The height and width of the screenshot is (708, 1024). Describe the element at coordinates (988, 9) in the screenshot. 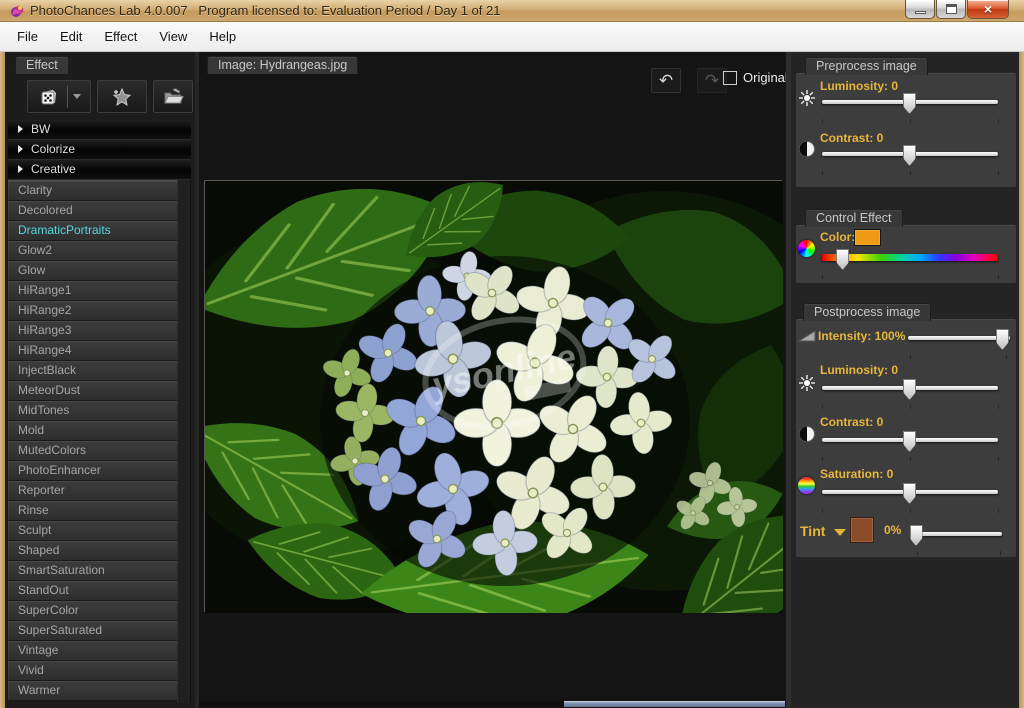

I see `close-button: ×` at that location.